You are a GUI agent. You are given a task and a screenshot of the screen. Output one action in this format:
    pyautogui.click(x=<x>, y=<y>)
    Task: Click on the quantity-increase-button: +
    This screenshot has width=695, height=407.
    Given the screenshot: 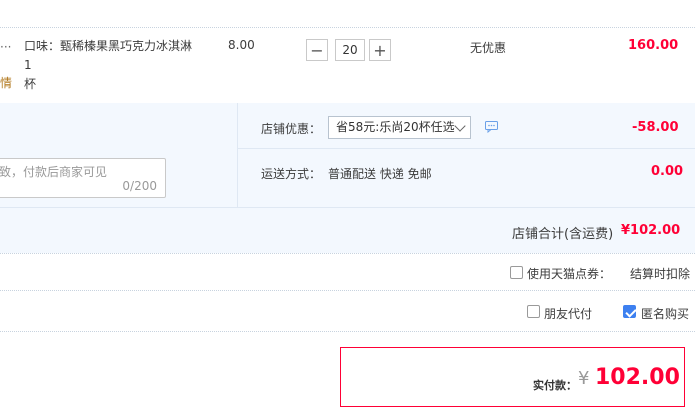 What is the action you would take?
    pyautogui.click(x=380, y=50)
    